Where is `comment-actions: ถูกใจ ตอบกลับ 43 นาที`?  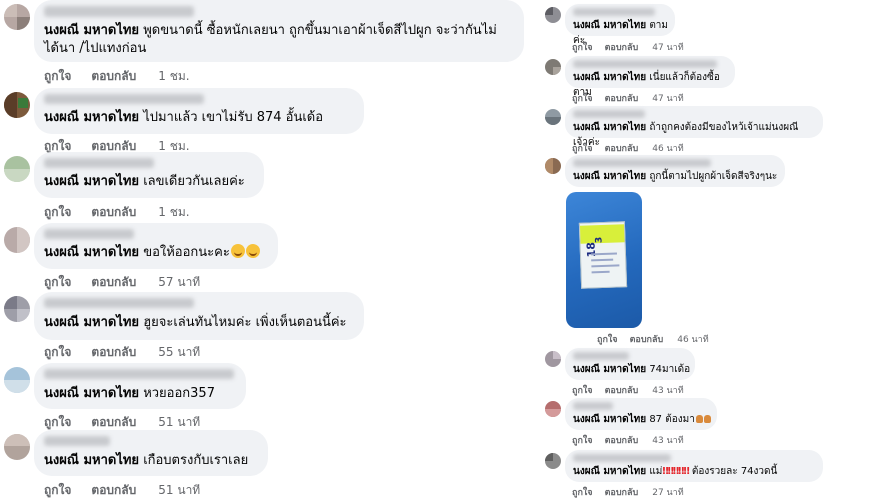 comment-actions: ถูกใจ ตอบกลับ 43 นาที is located at coordinates (628, 390).